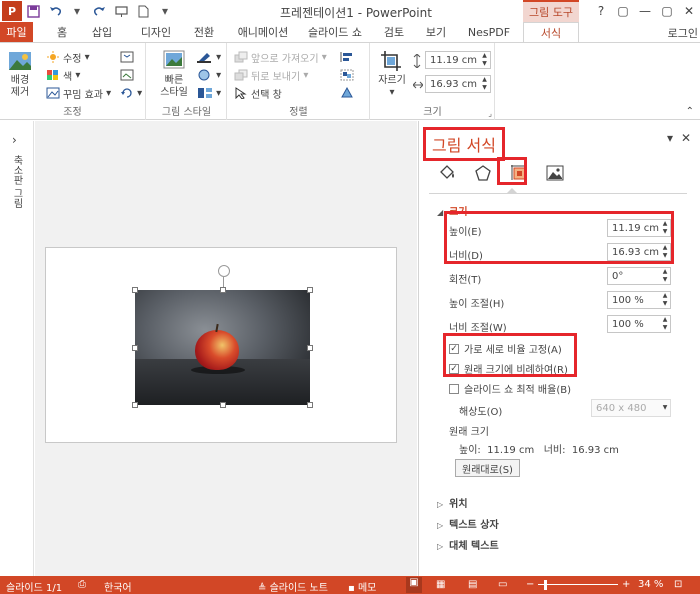 Image resolution: width=700 pixels, height=594 pixels. I want to click on zoom-slider, so click(578, 584).